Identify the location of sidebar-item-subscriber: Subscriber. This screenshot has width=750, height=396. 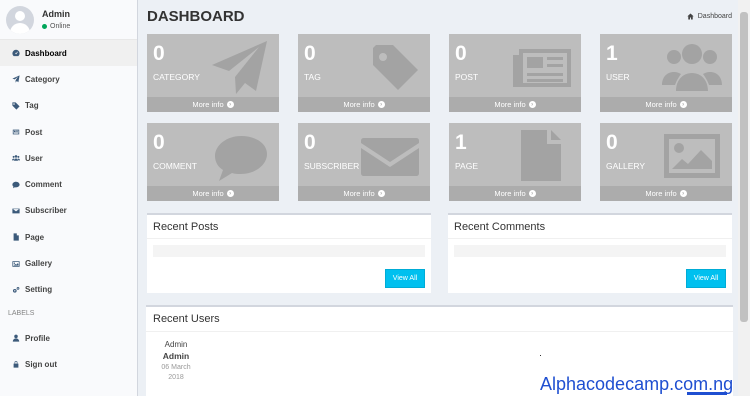
(68, 211).